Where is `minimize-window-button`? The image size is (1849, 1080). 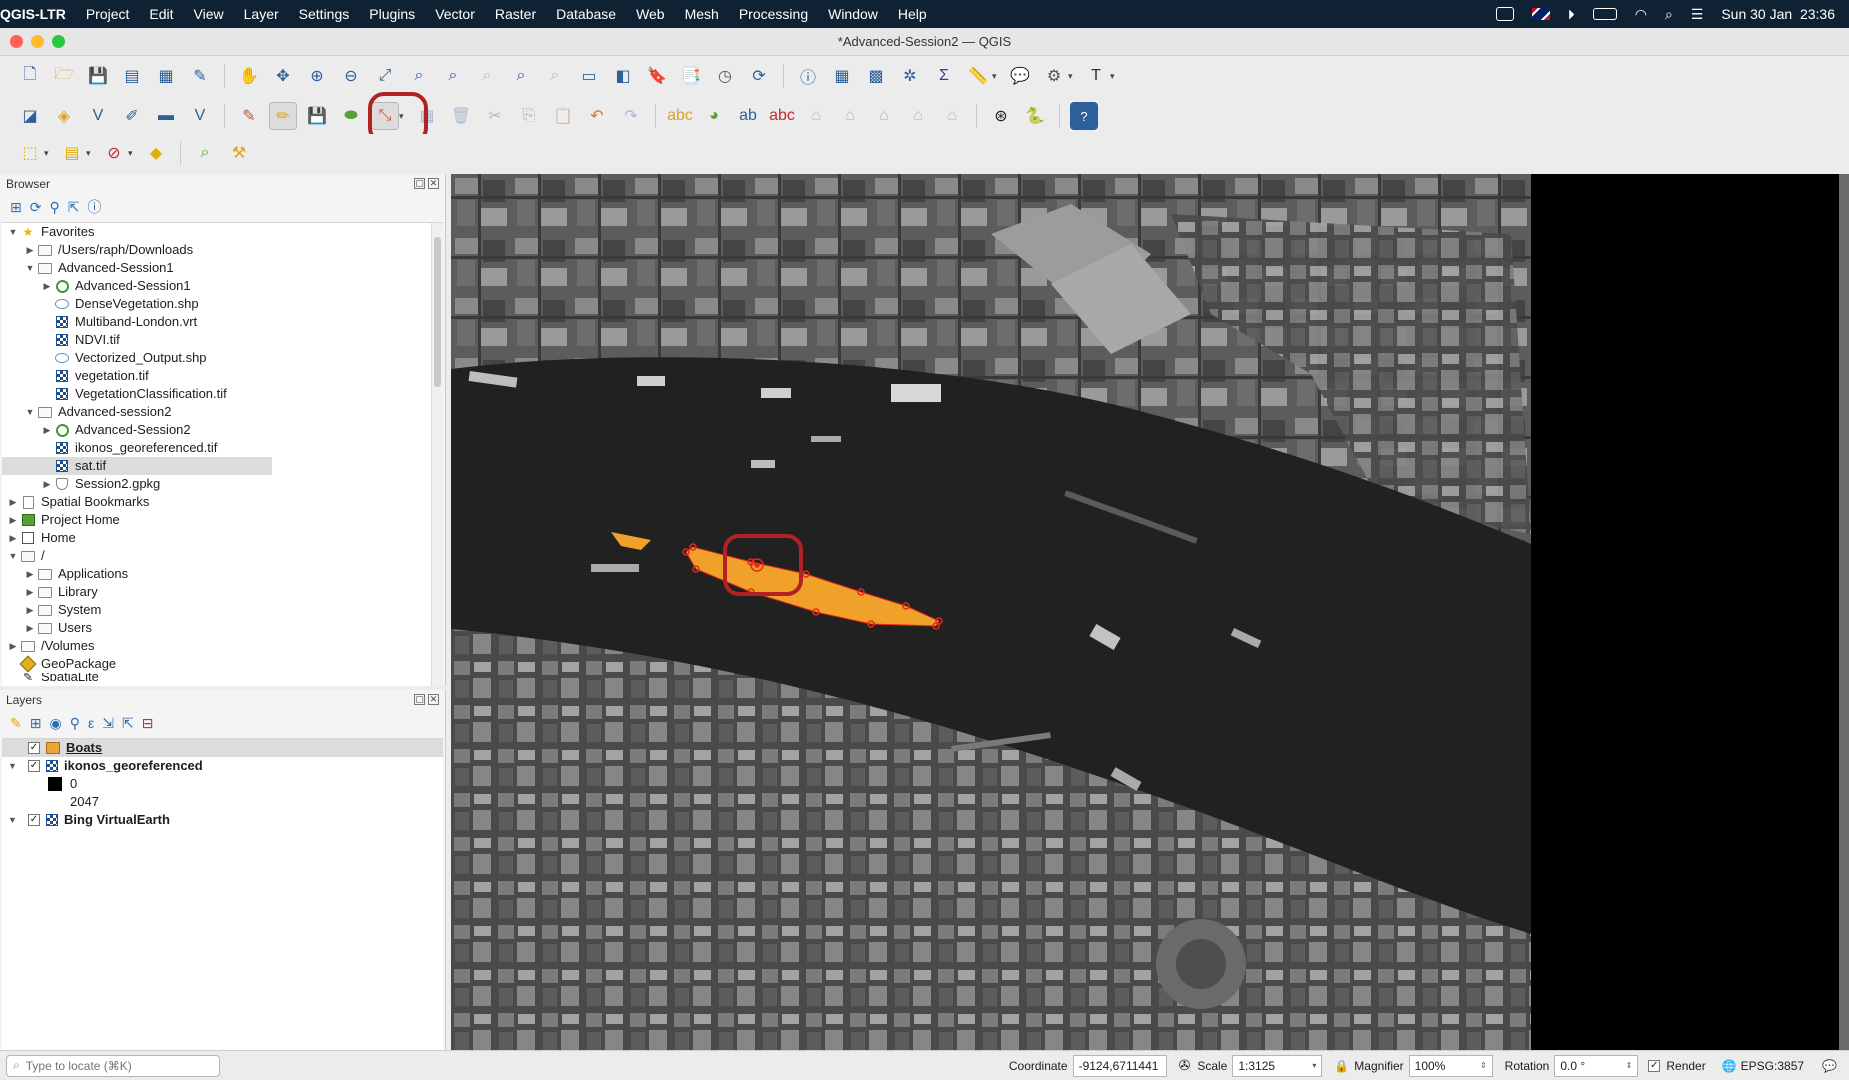 minimize-window-button is located at coordinates (37, 41).